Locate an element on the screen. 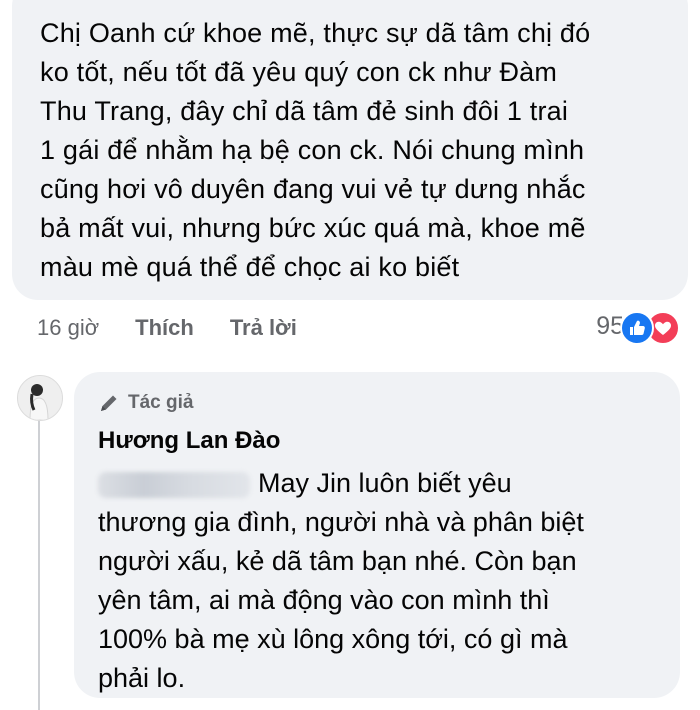  comment-actions: 16 giờ Thích Trả lời is located at coordinates (167, 328).